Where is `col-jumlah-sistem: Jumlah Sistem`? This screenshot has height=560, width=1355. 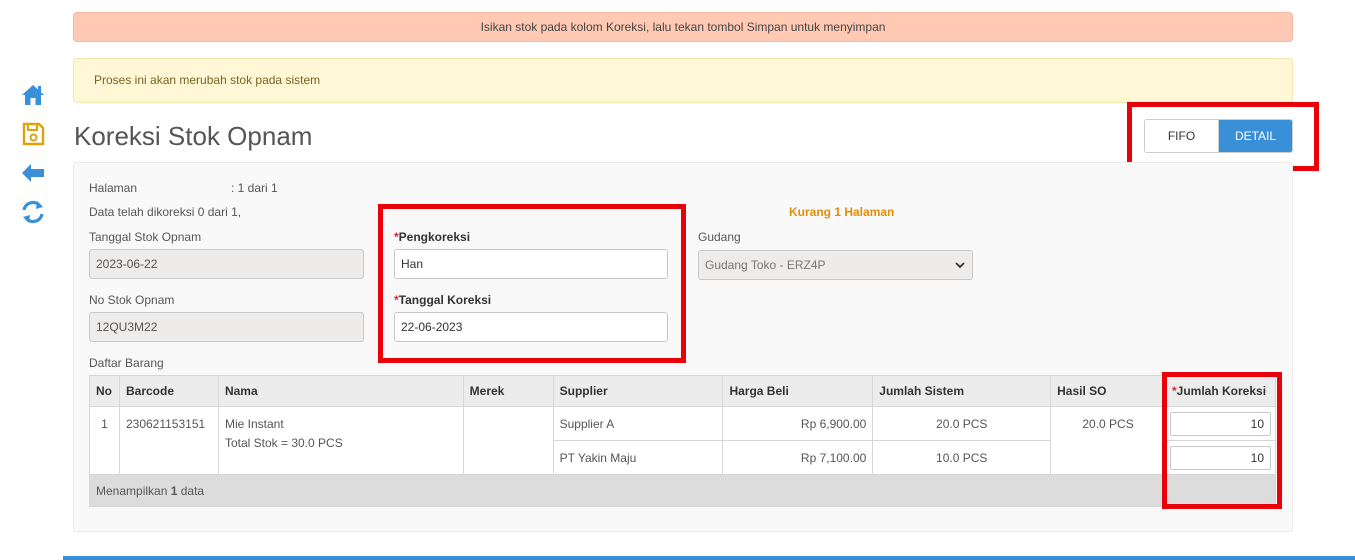 col-jumlah-sistem: Jumlah Sistem is located at coordinates (962, 391).